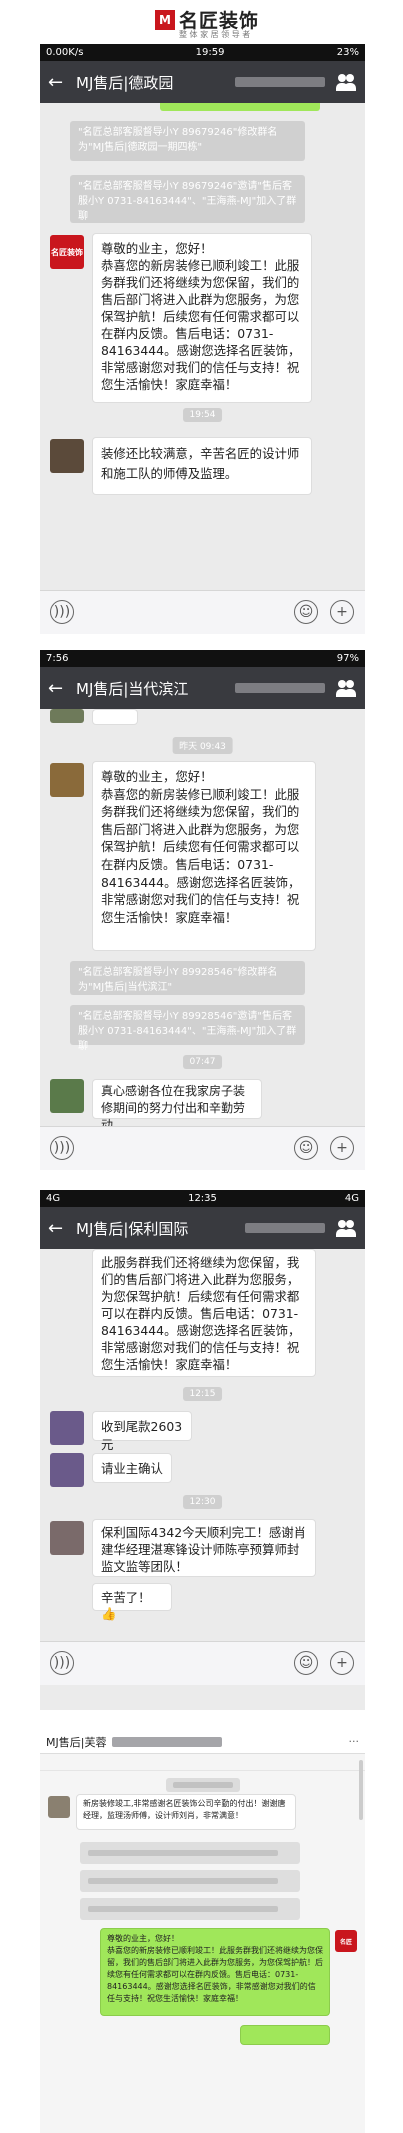  What do you see at coordinates (65, 52) in the screenshot?
I see `network-speed: 0.00K/s` at bounding box center [65, 52].